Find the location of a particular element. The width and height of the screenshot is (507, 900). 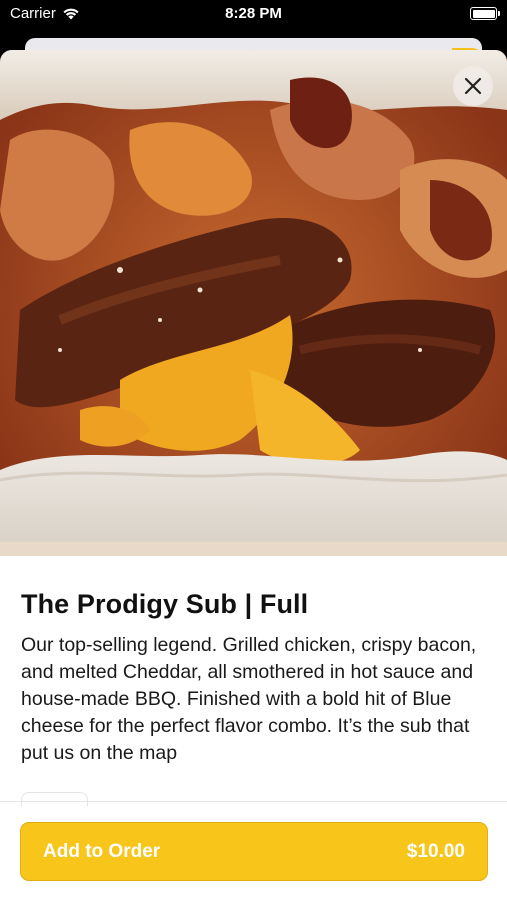

status-bar: Carrier 8:28 PM is located at coordinates (253, 15).